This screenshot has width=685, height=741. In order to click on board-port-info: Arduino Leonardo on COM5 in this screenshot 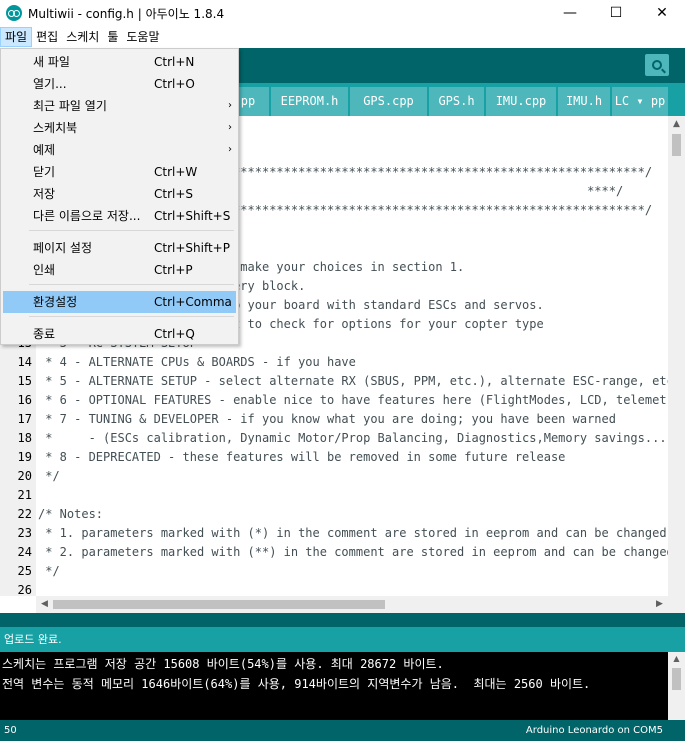, I will do `click(594, 730)`.